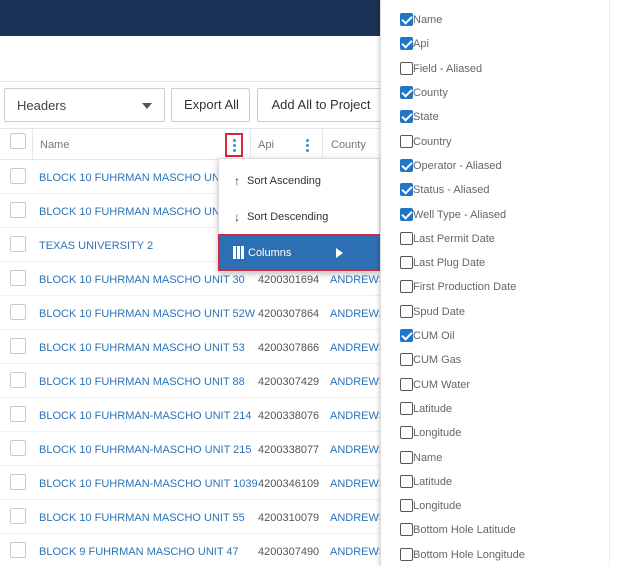 The width and height of the screenshot is (624, 566). What do you see at coordinates (495, 142) in the screenshot?
I see `column-option: Country` at bounding box center [495, 142].